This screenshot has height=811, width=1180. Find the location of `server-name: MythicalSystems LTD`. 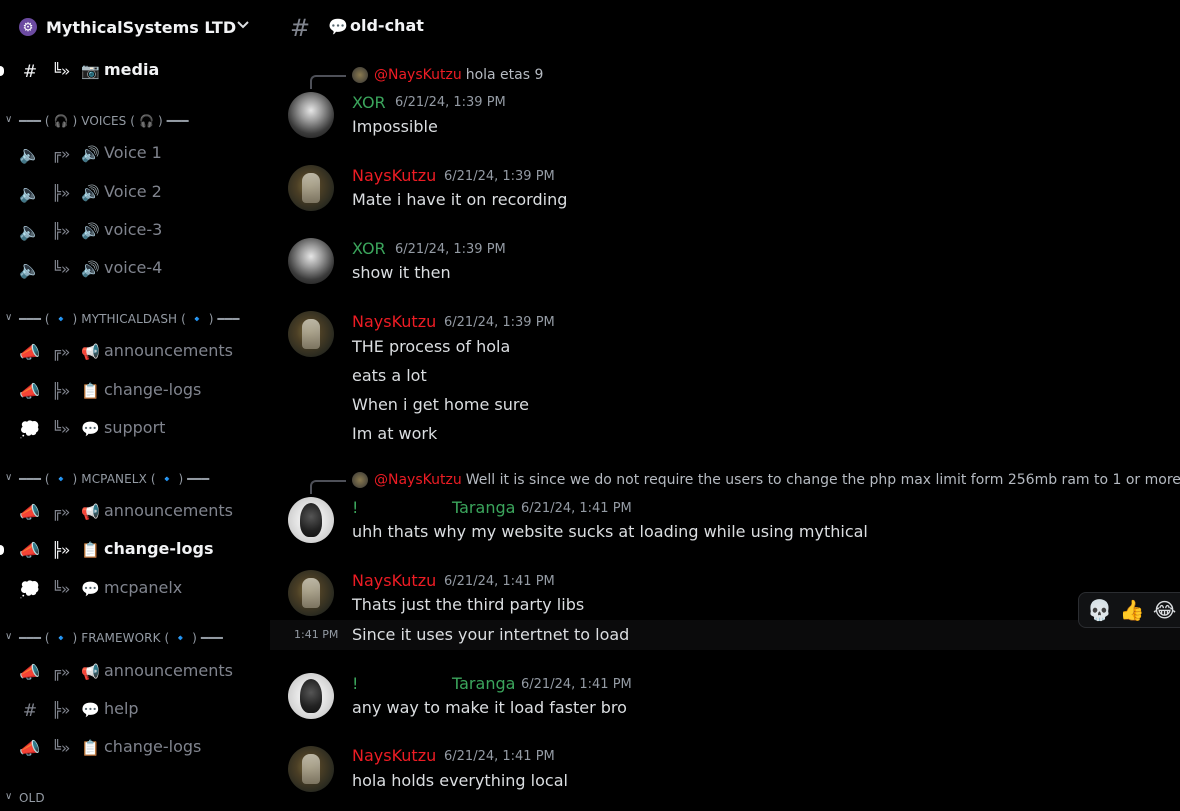

server-name: MythicalSystems LTD is located at coordinates (141, 27).